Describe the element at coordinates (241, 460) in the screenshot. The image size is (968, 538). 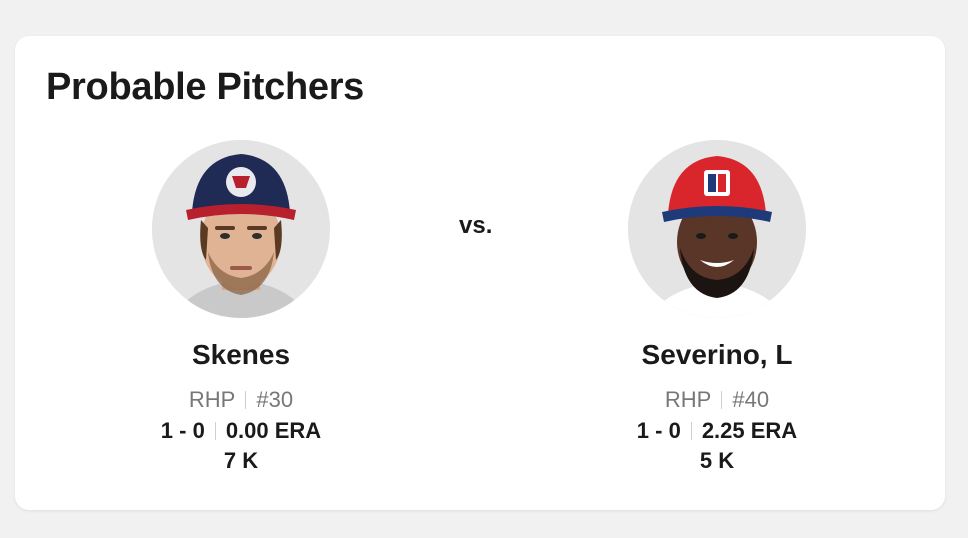
I see `pitcher-strikeouts: 7 K` at that location.